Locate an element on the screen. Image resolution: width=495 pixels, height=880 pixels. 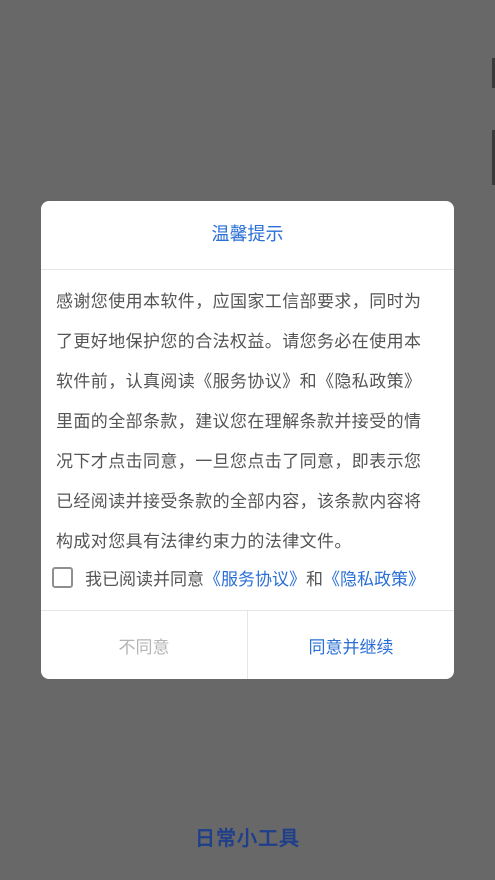
body-line: 感谢您使用本软件，应国家工信部要求，同时为 is located at coordinates (239, 302).